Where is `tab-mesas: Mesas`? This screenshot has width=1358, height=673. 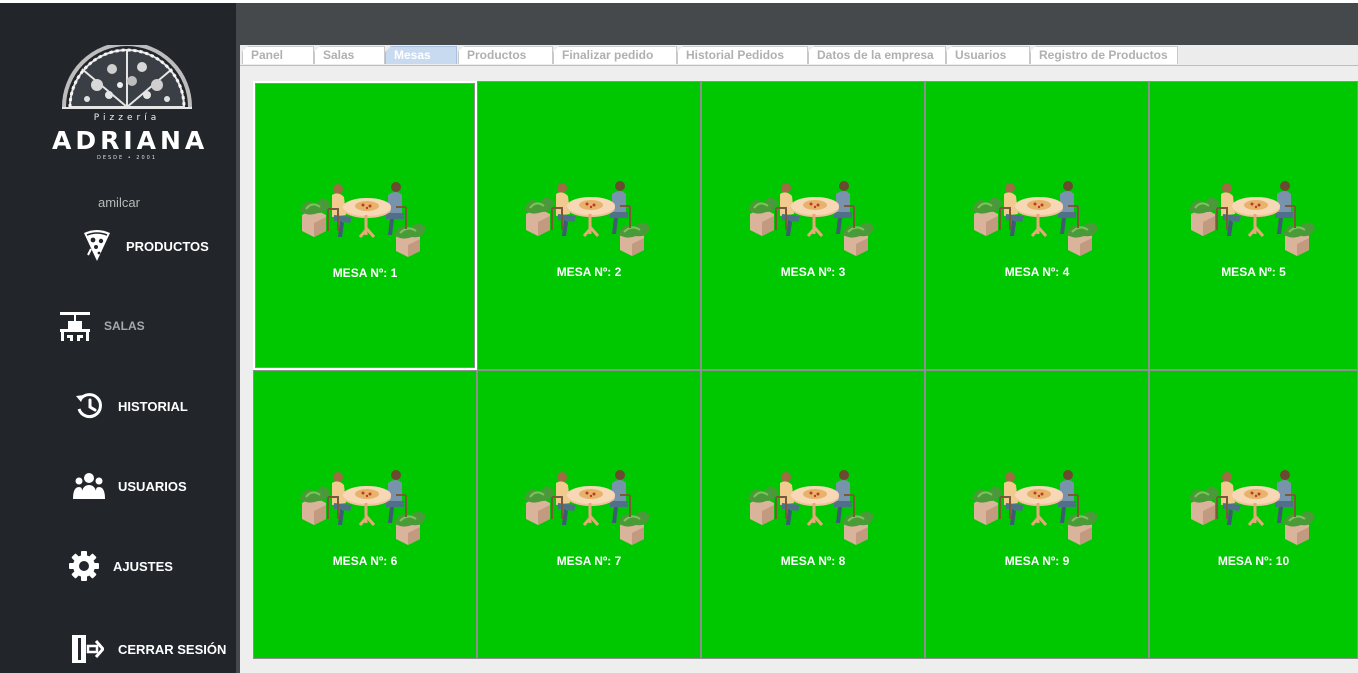
tab-mesas: Mesas is located at coordinates (421, 55).